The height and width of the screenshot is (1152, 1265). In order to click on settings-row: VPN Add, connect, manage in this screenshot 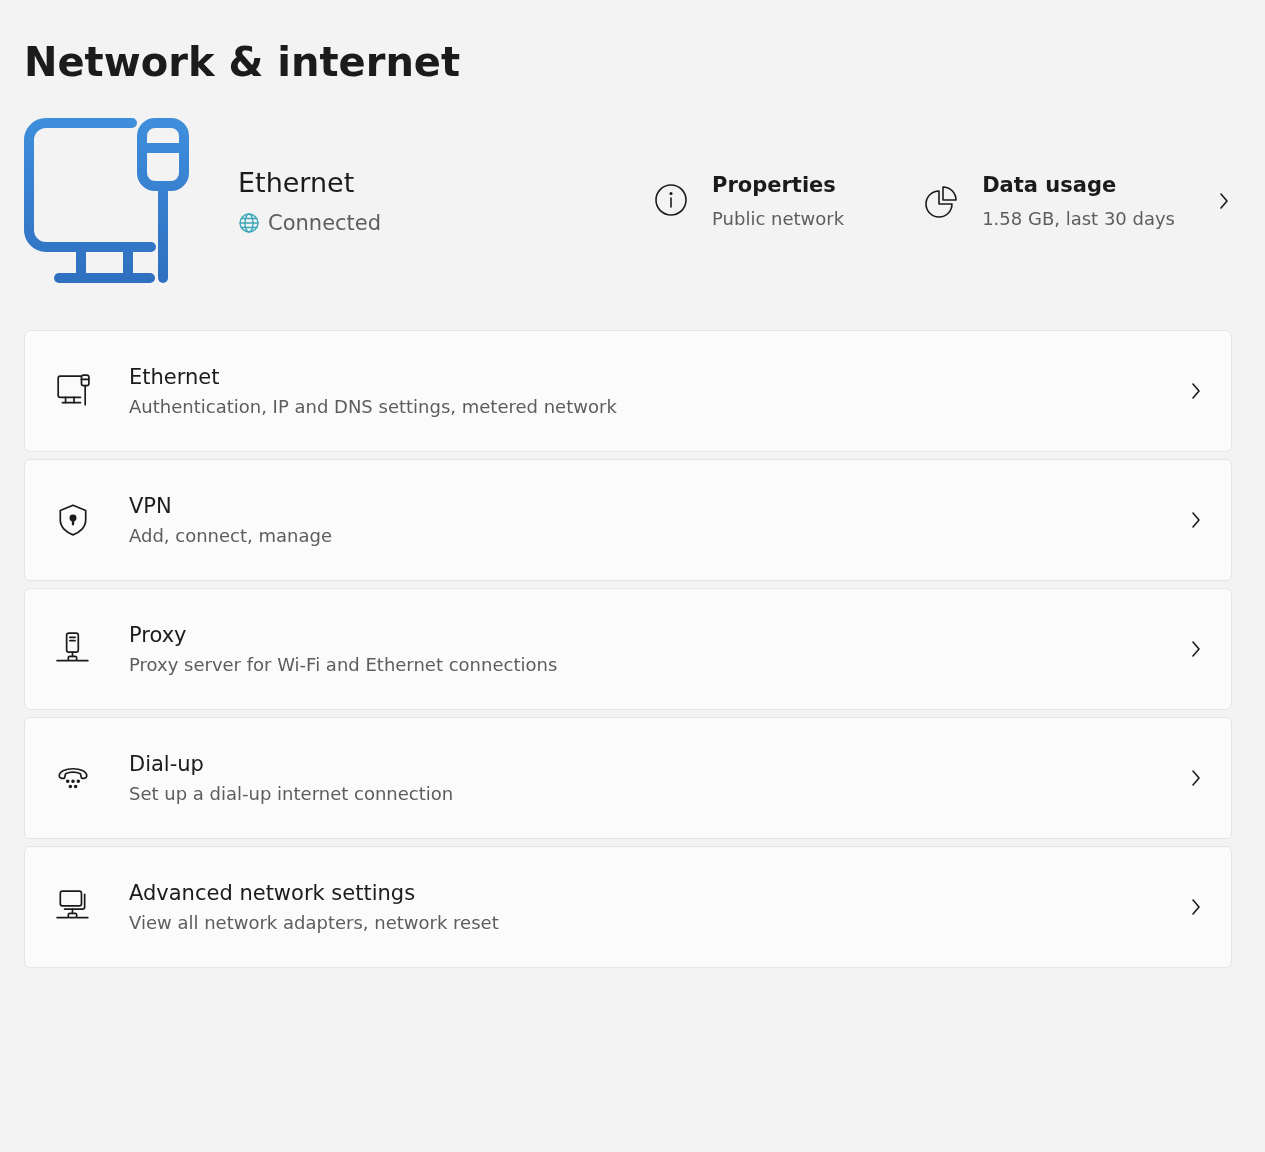, I will do `click(628, 520)`.